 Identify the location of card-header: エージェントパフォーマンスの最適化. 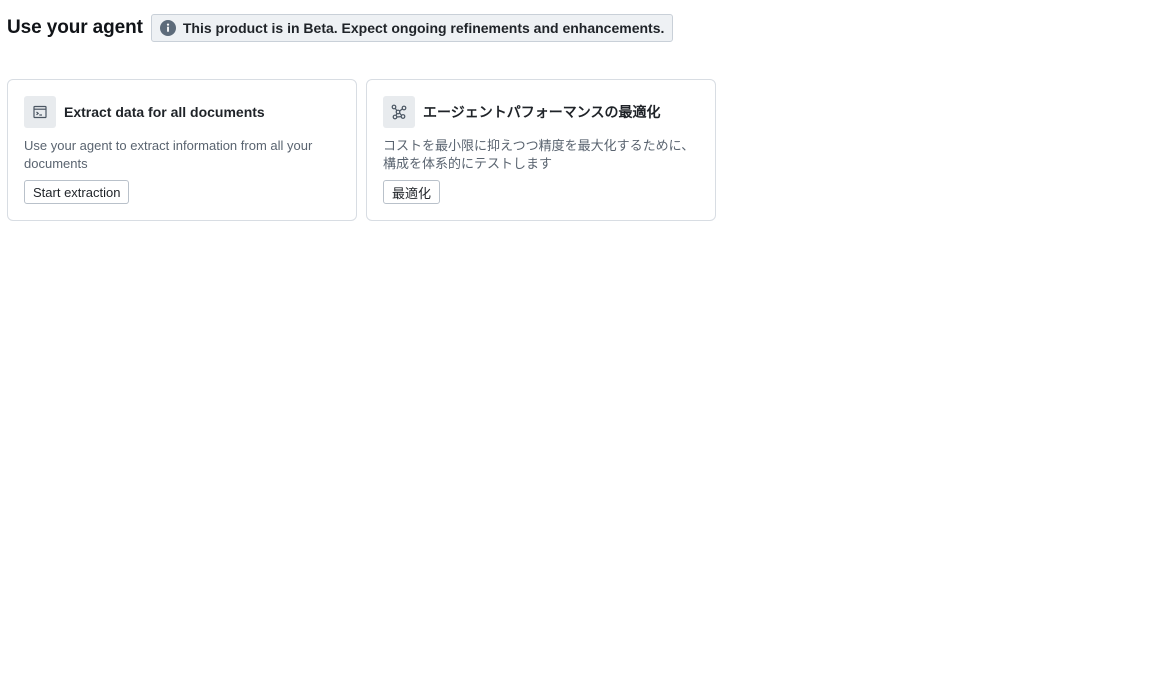
(541, 112).